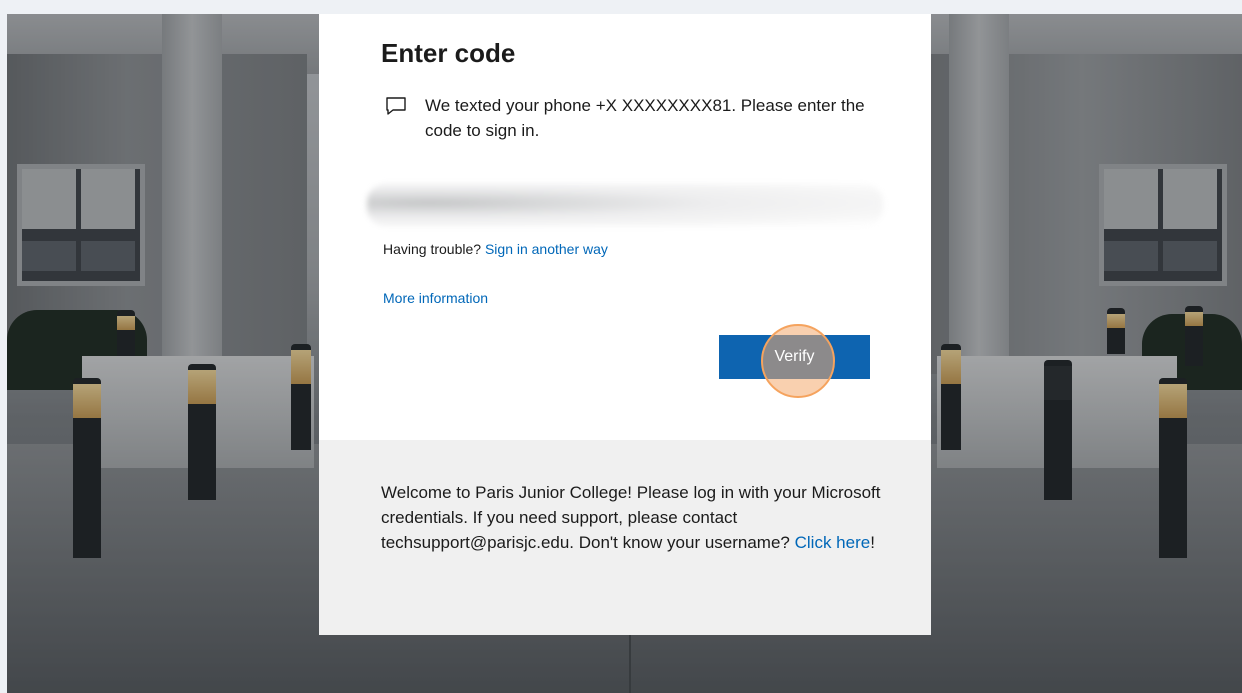  Describe the element at coordinates (833, 542) in the screenshot. I see `click-here-link: Click here` at that location.